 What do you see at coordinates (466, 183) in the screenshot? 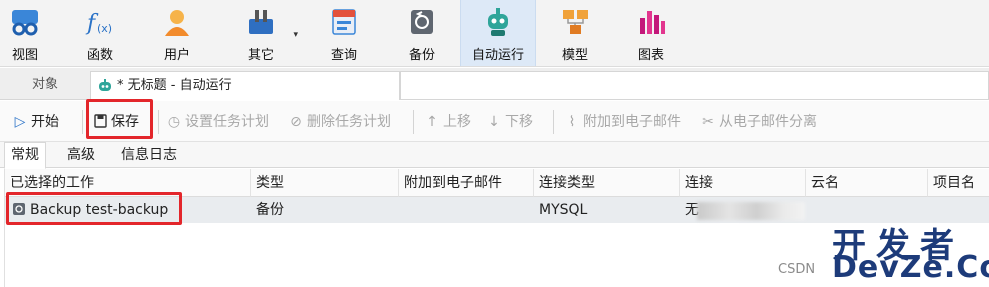
I see `column-header-attach-email: 附加到电子邮件` at bounding box center [466, 183].